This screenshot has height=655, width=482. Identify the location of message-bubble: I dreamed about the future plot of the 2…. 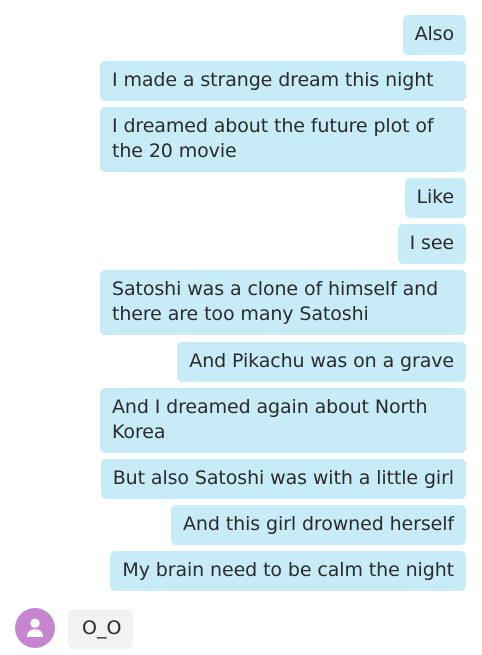
(283, 139).